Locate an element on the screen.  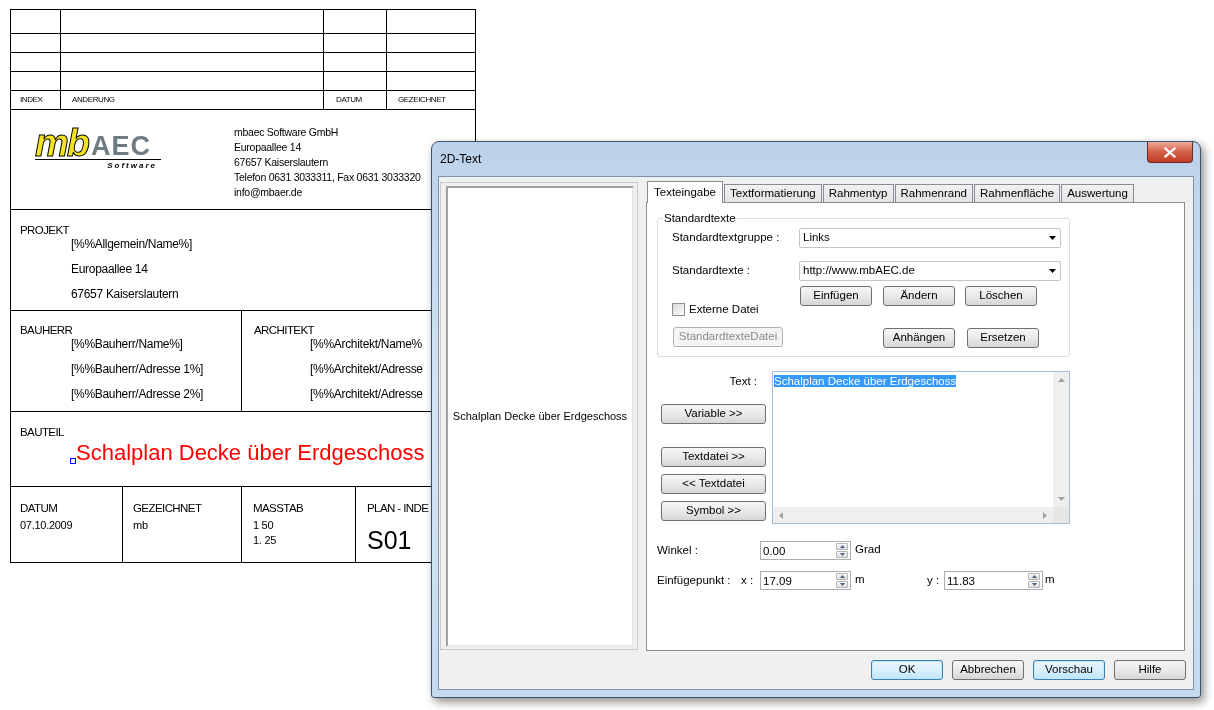
window-title: 2D-Text is located at coordinates (461, 159).